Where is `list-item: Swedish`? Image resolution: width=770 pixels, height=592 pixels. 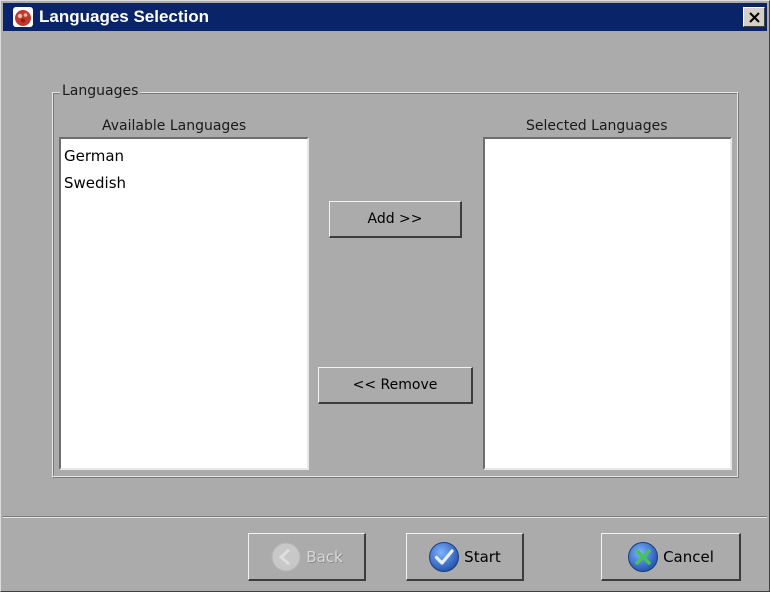
list-item: Swedish is located at coordinates (184, 183).